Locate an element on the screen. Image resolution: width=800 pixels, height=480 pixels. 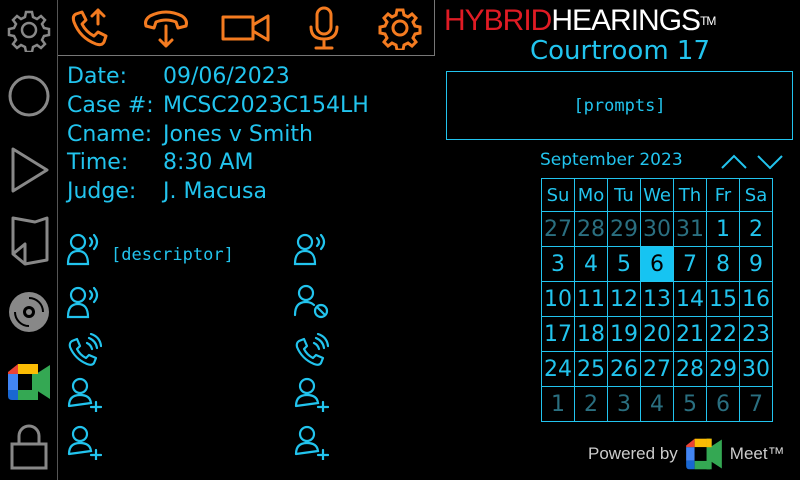
call-transfer-icon is located at coordinates (90, 28).